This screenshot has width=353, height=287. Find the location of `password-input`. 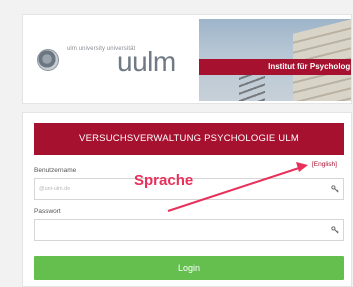

password-input is located at coordinates (189, 230).